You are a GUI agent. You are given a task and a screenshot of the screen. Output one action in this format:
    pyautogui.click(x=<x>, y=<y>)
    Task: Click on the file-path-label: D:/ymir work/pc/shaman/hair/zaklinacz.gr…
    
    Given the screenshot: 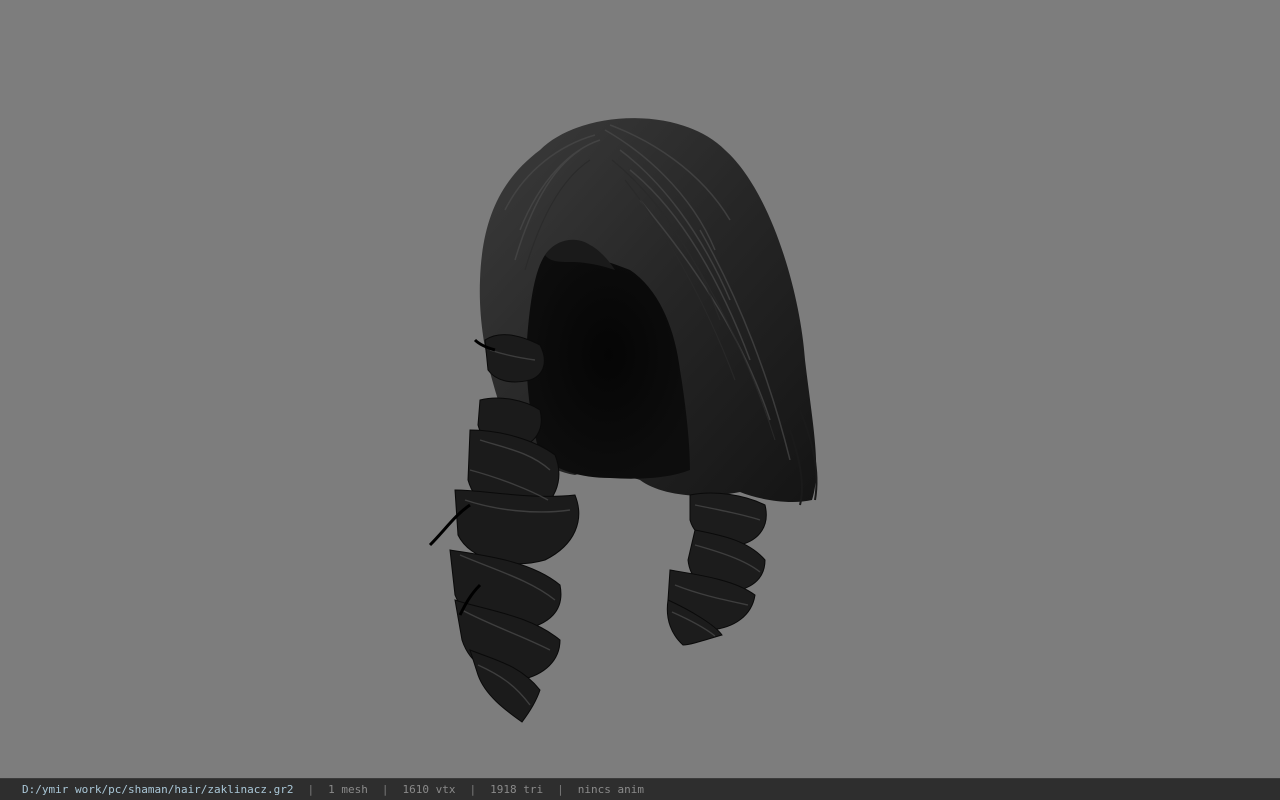 What is the action you would take?
    pyautogui.click(x=158, y=789)
    